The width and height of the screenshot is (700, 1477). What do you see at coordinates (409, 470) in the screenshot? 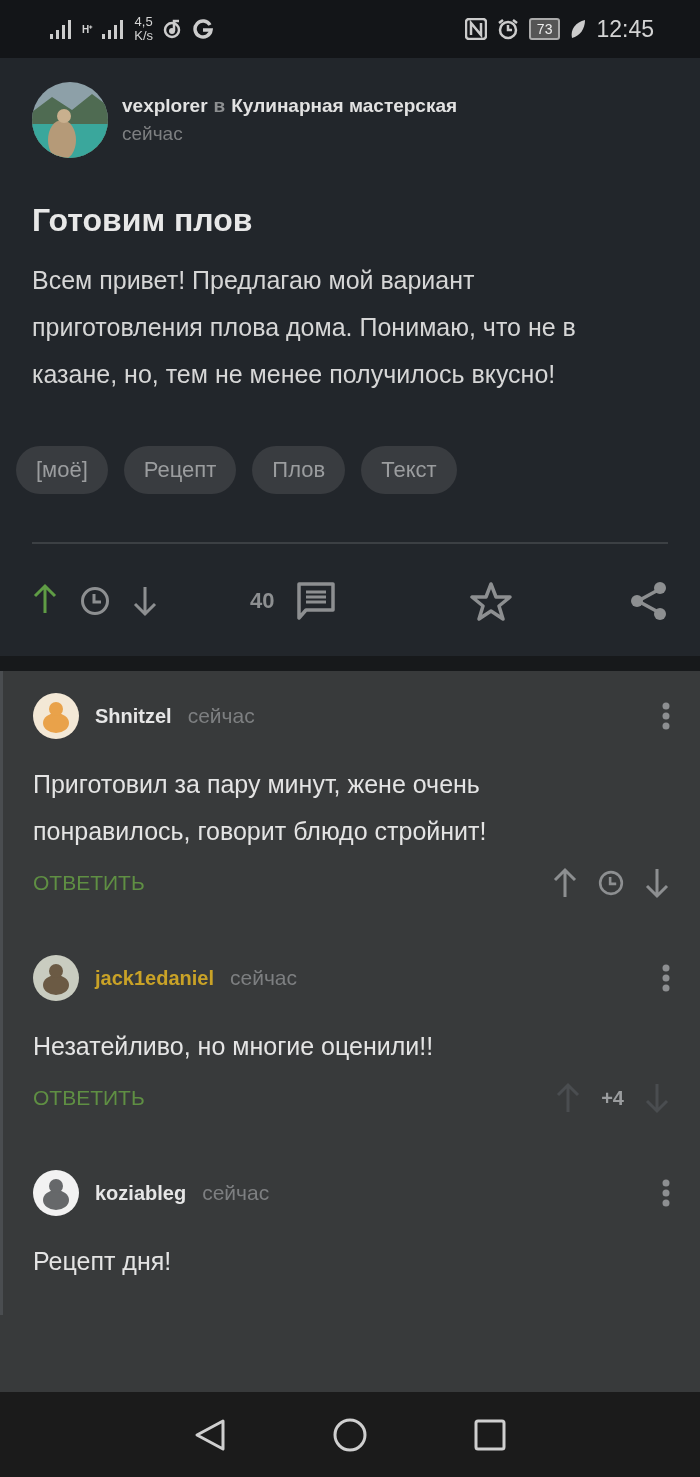
I see `tag-chip: Текст` at bounding box center [409, 470].